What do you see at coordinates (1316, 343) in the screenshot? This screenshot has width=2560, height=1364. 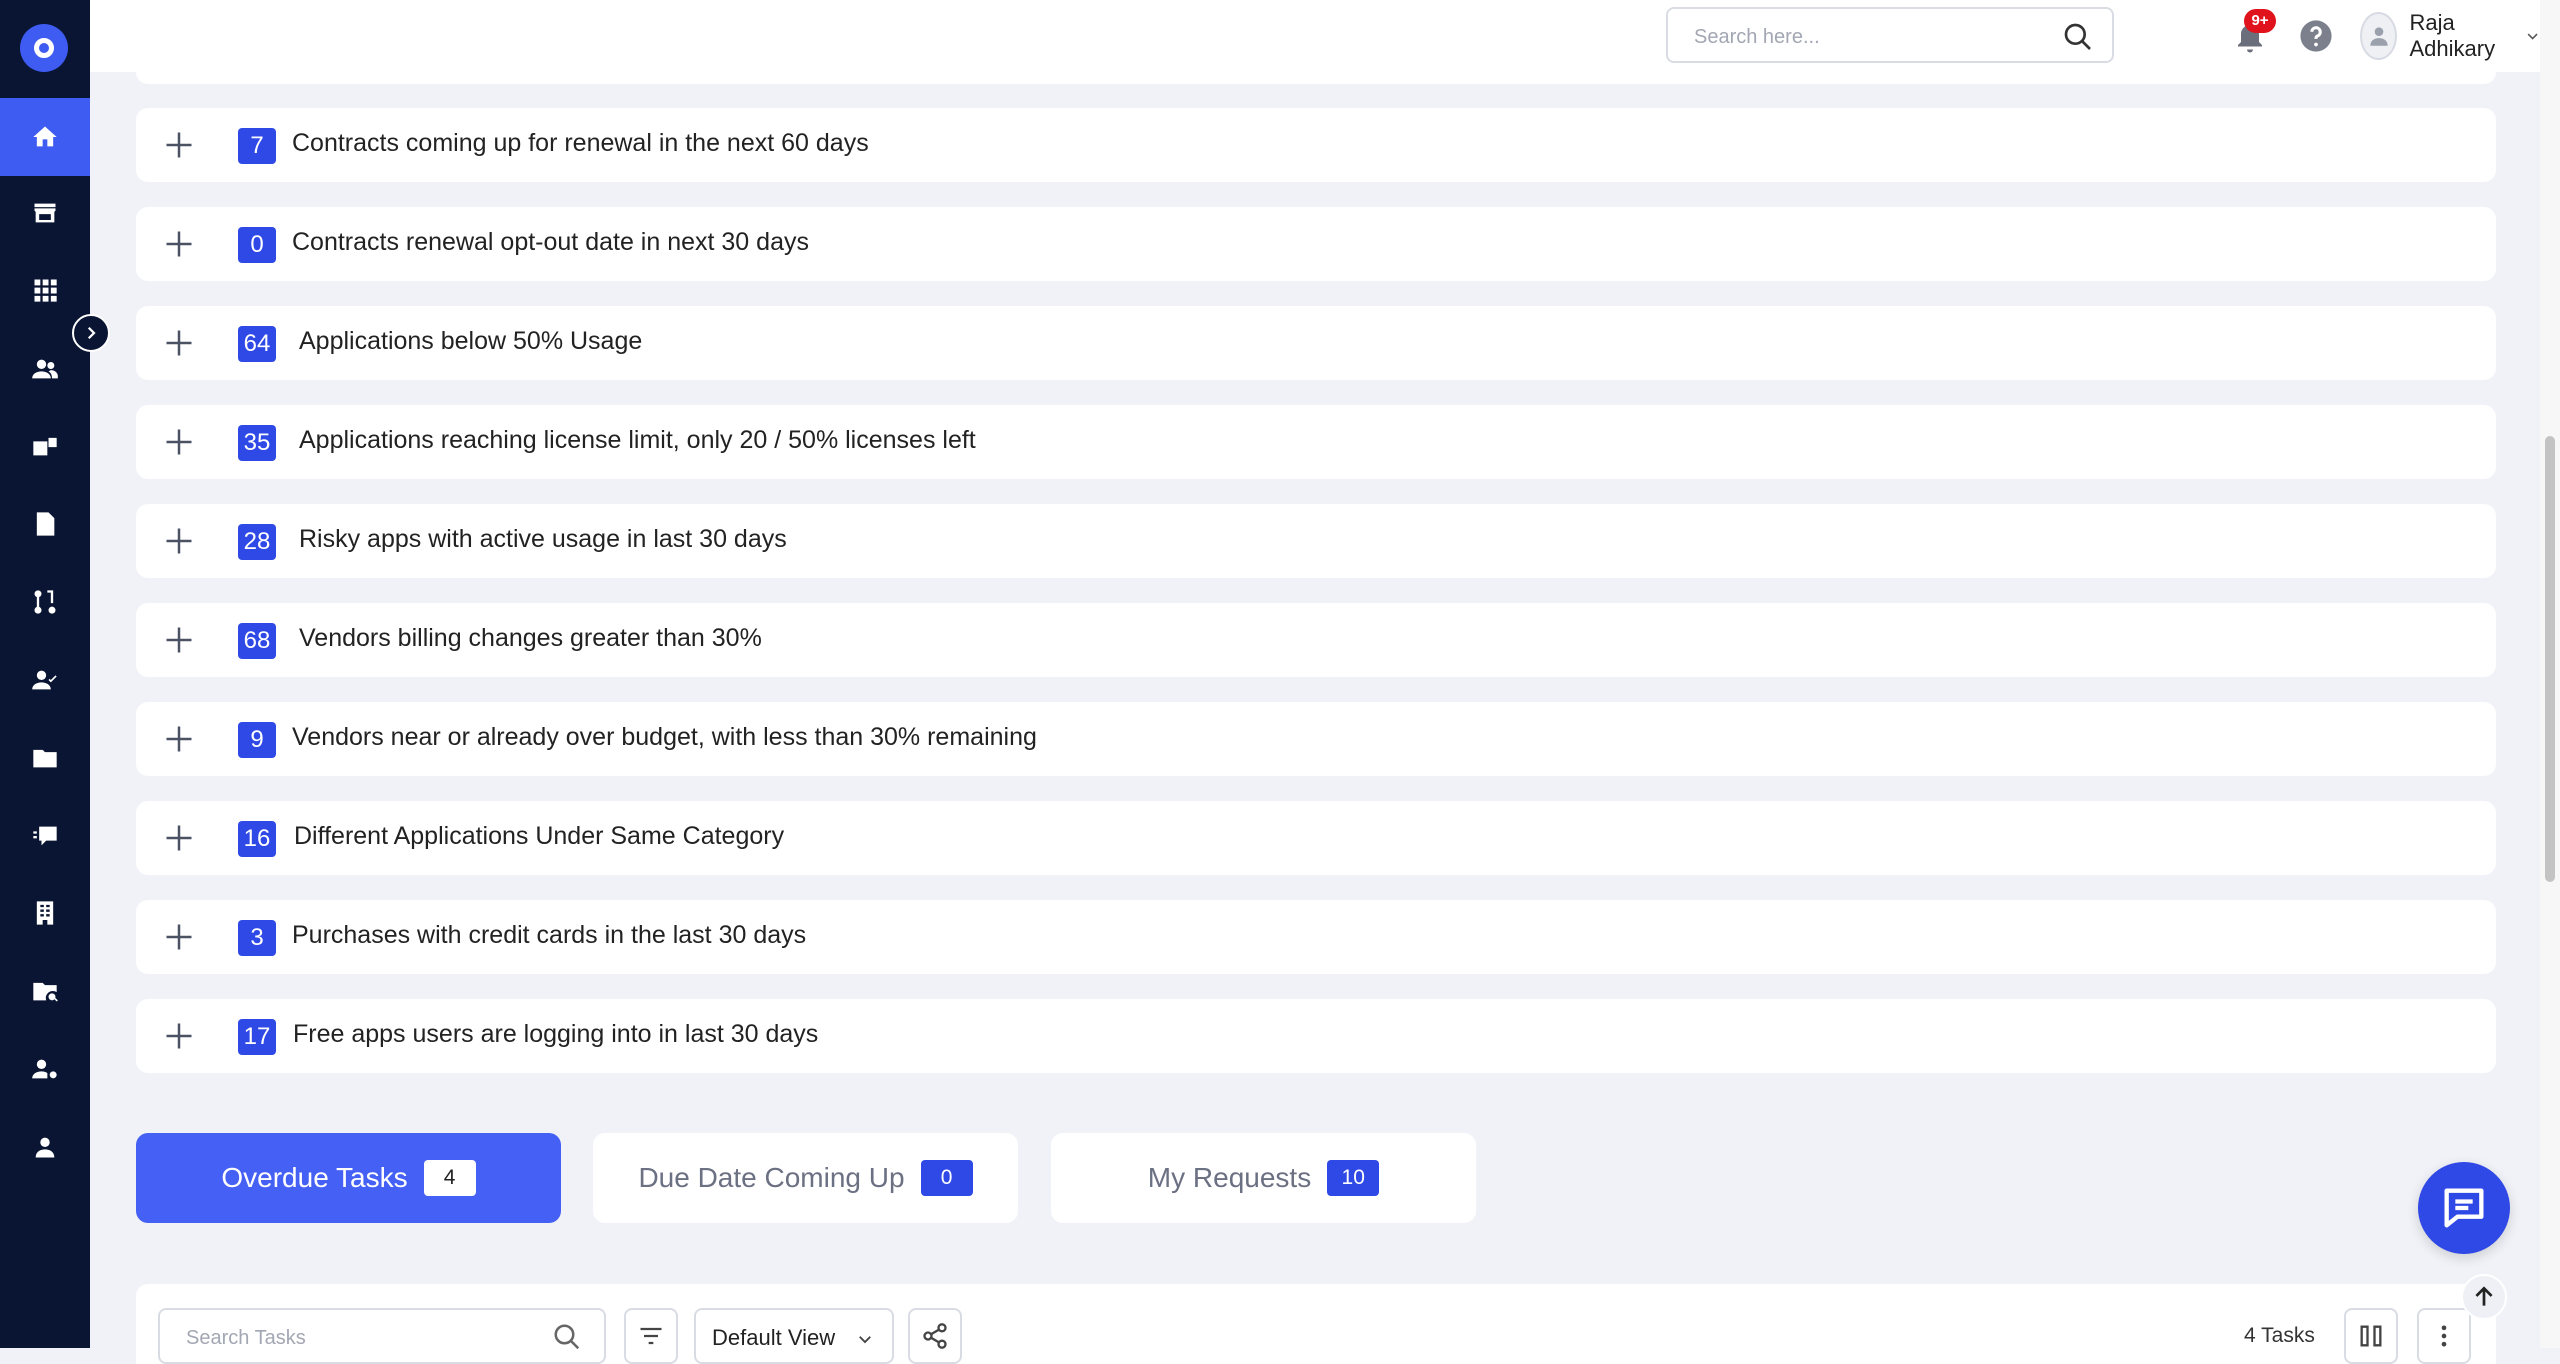 I see `insight-row: 64 Applications below 50% Usage` at bounding box center [1316, 343].